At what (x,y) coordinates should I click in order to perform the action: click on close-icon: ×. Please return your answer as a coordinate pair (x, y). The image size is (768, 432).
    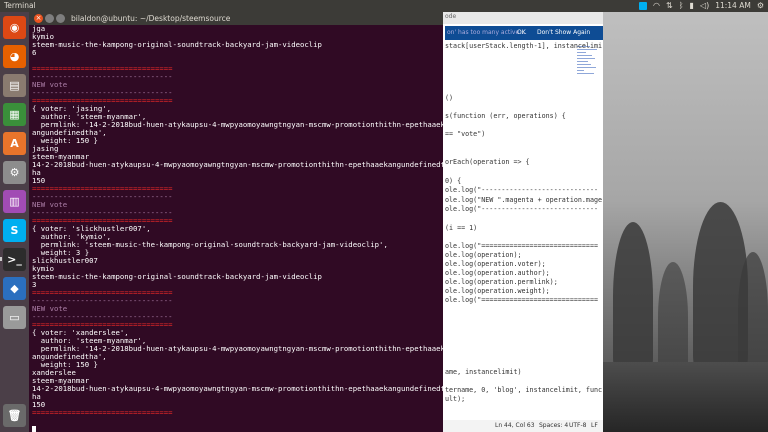
    Looking at the image, I should click on (38, 18).